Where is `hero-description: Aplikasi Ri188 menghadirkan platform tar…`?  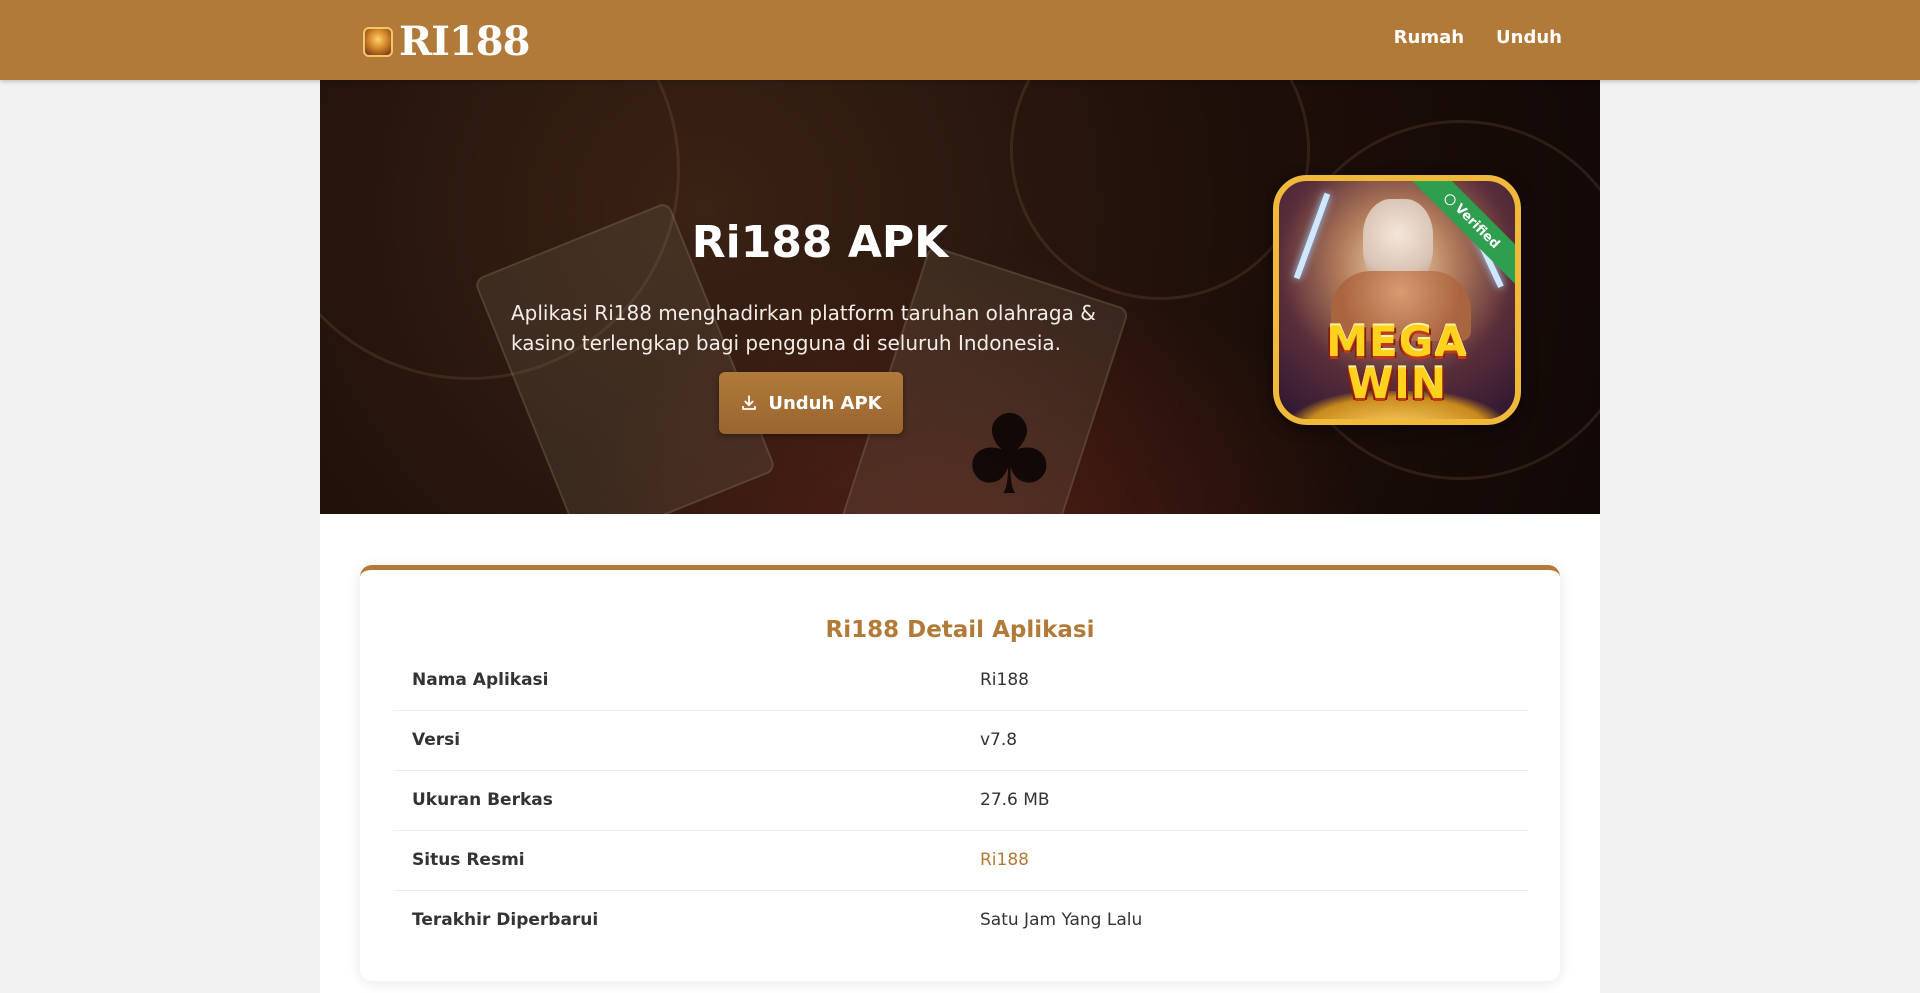 hero-description: Aplikasi Ri188 menghadirkan platform tar… is located at coordinates (803, 328).